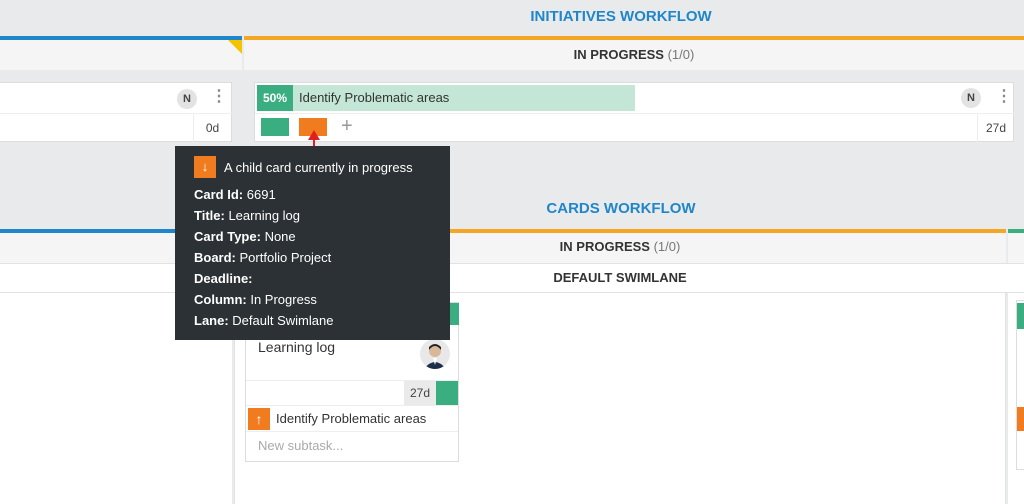 This screenshot has width=1024, height=504. I want to click on tooltip-row-board: Board: Portfolio Project, so click(263, 257).